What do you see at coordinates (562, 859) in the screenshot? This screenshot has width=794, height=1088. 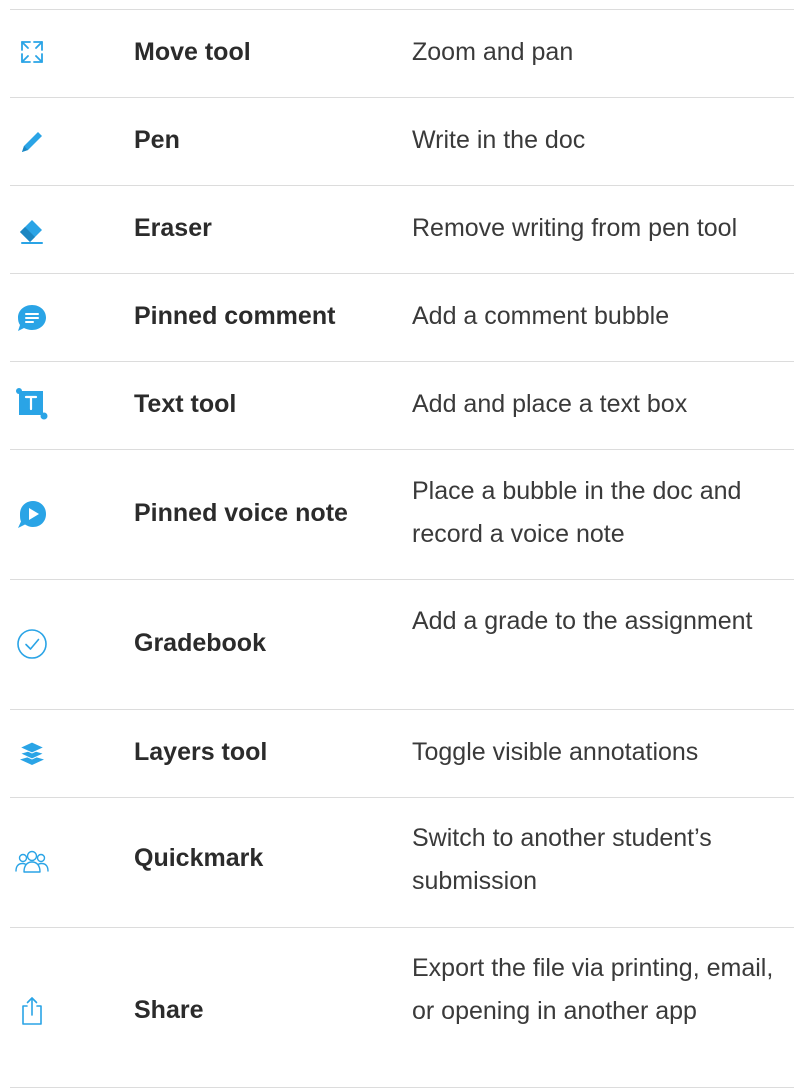 I see `tool-description: Switch to another student’s submission` at bounding box center [562, 859].